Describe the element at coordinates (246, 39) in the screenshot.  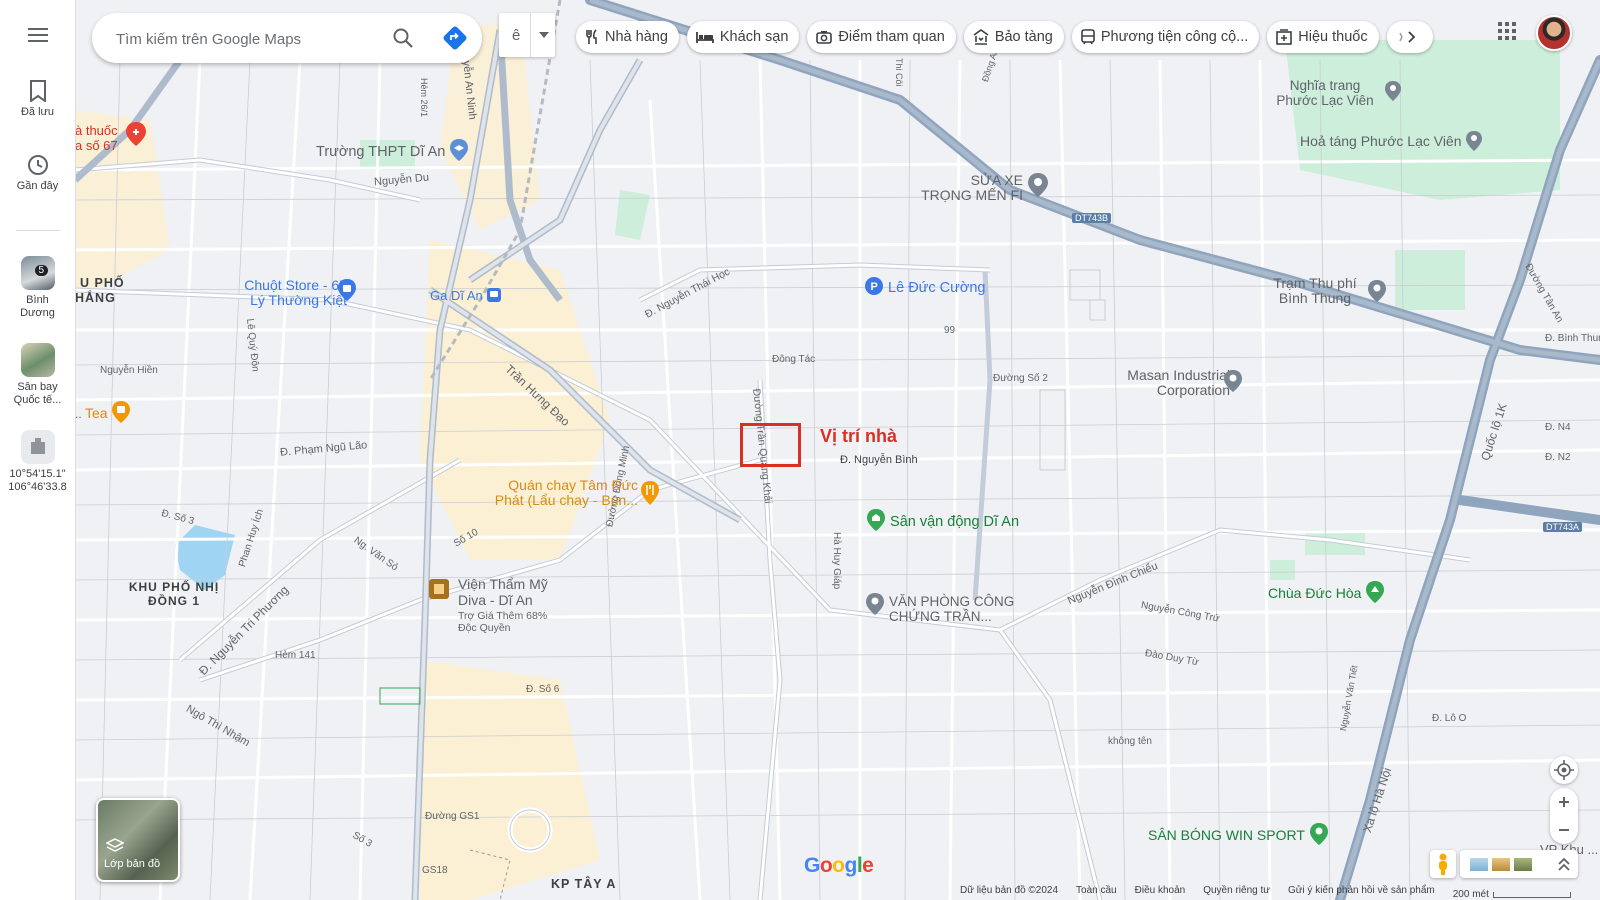
I see `search-input` at that location.